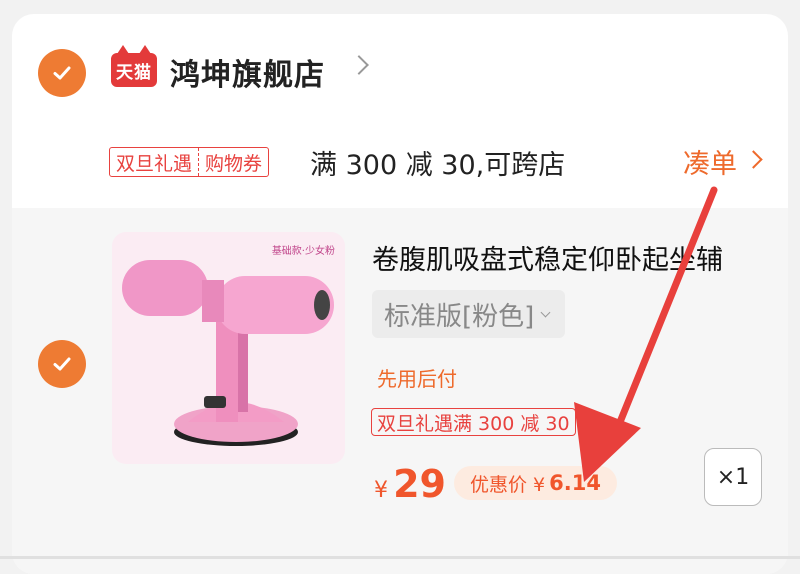 The width and height of the screenshot is (800, 574). Describe the element at coordinates (134, 72) in the screenshot. I see `platform-badge-text: 天猫` at that location.